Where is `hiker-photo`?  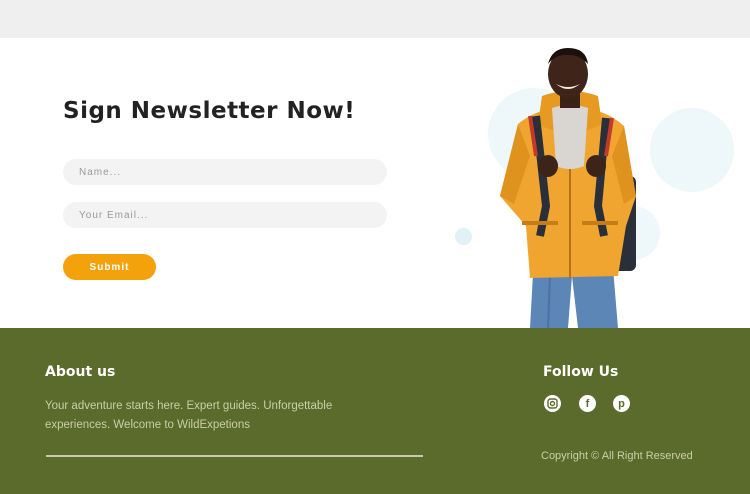
hiker-photo is located at coordinates (568, 188).